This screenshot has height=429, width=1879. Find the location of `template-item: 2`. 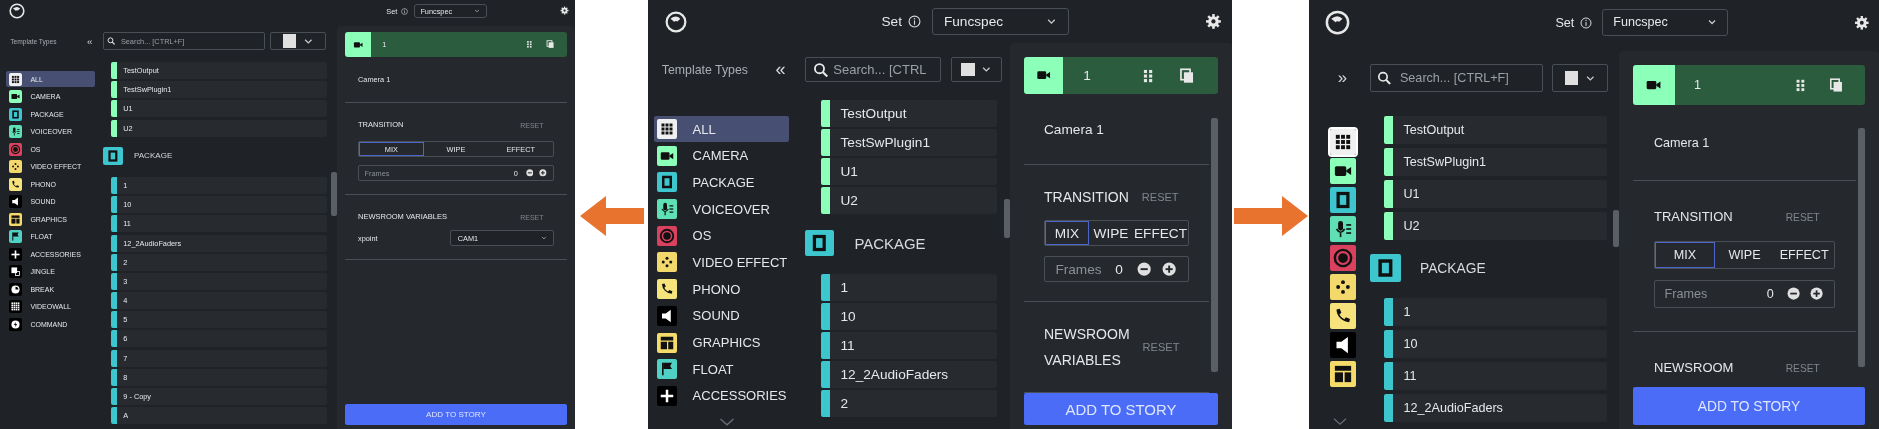

template-item: 2 is located at coordinates (909, 403).